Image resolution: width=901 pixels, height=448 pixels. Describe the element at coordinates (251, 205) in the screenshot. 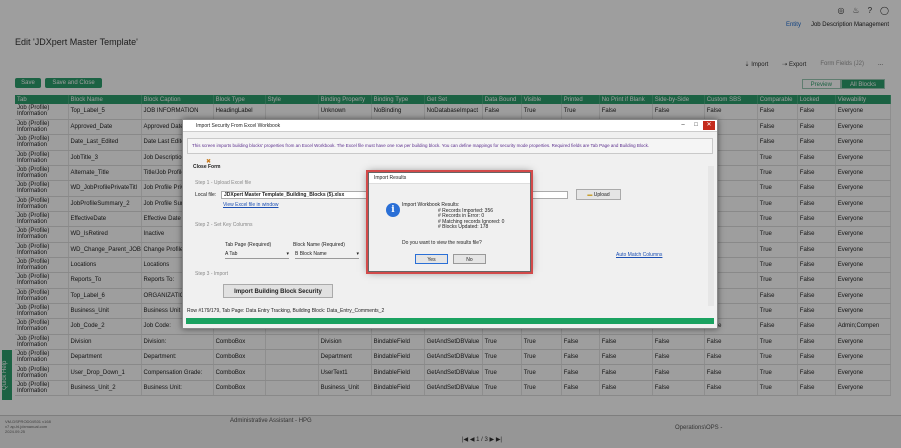

I see `view-excel-link: View Excel file in window` at that location.